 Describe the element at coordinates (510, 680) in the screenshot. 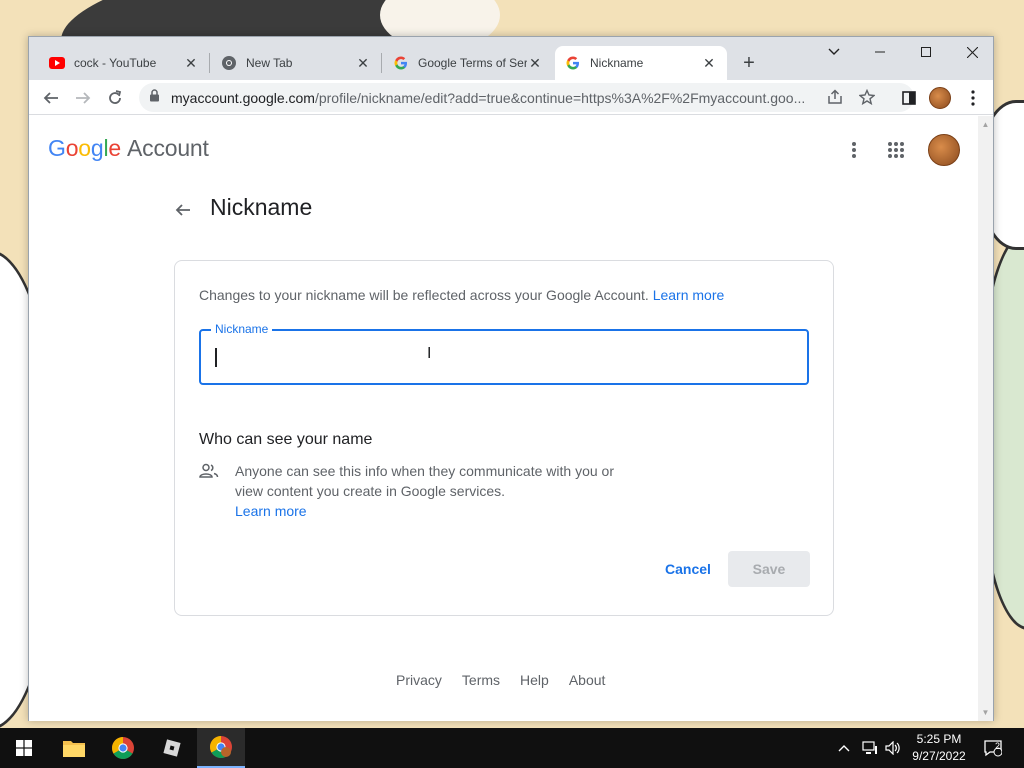

I see `footer-links: Privacy Terms Help About` at that location.